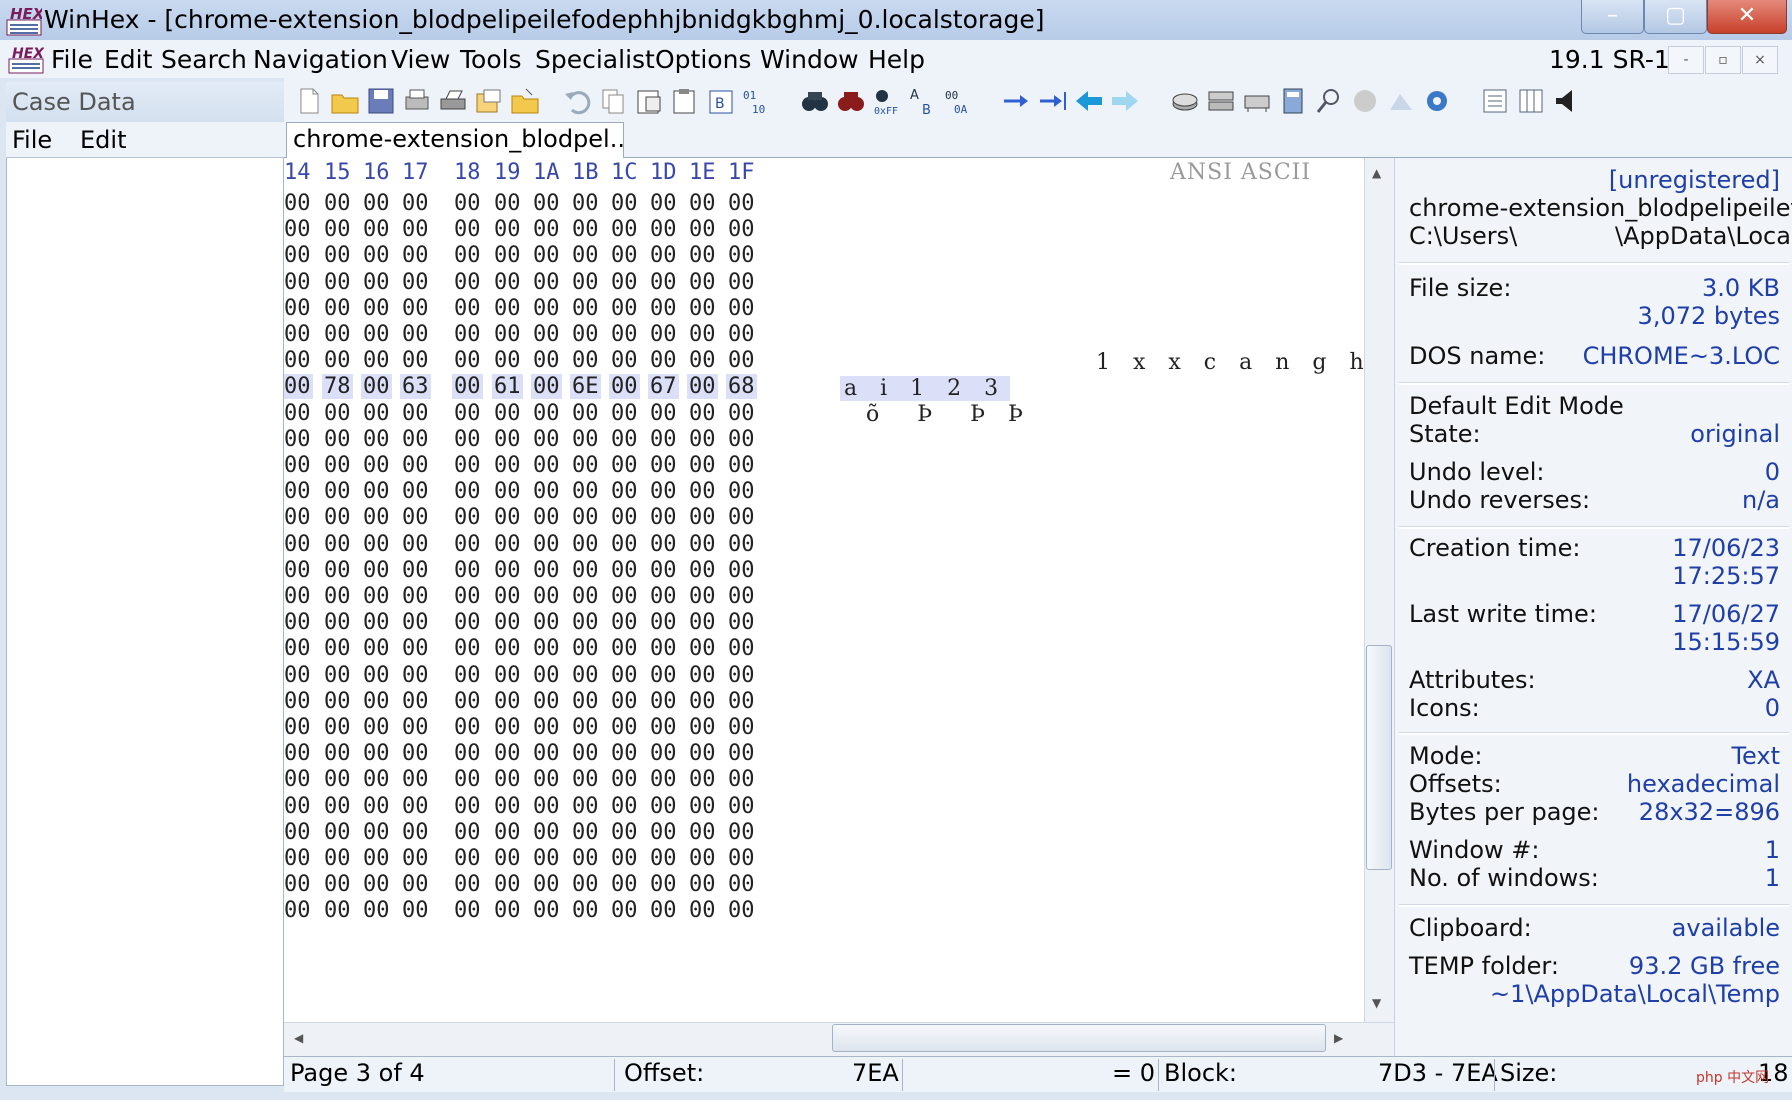  What do you see at coordinates (923, 101) in the screenshot?
I see `replace-text-icon: AB` at bounding box center [923, 101].